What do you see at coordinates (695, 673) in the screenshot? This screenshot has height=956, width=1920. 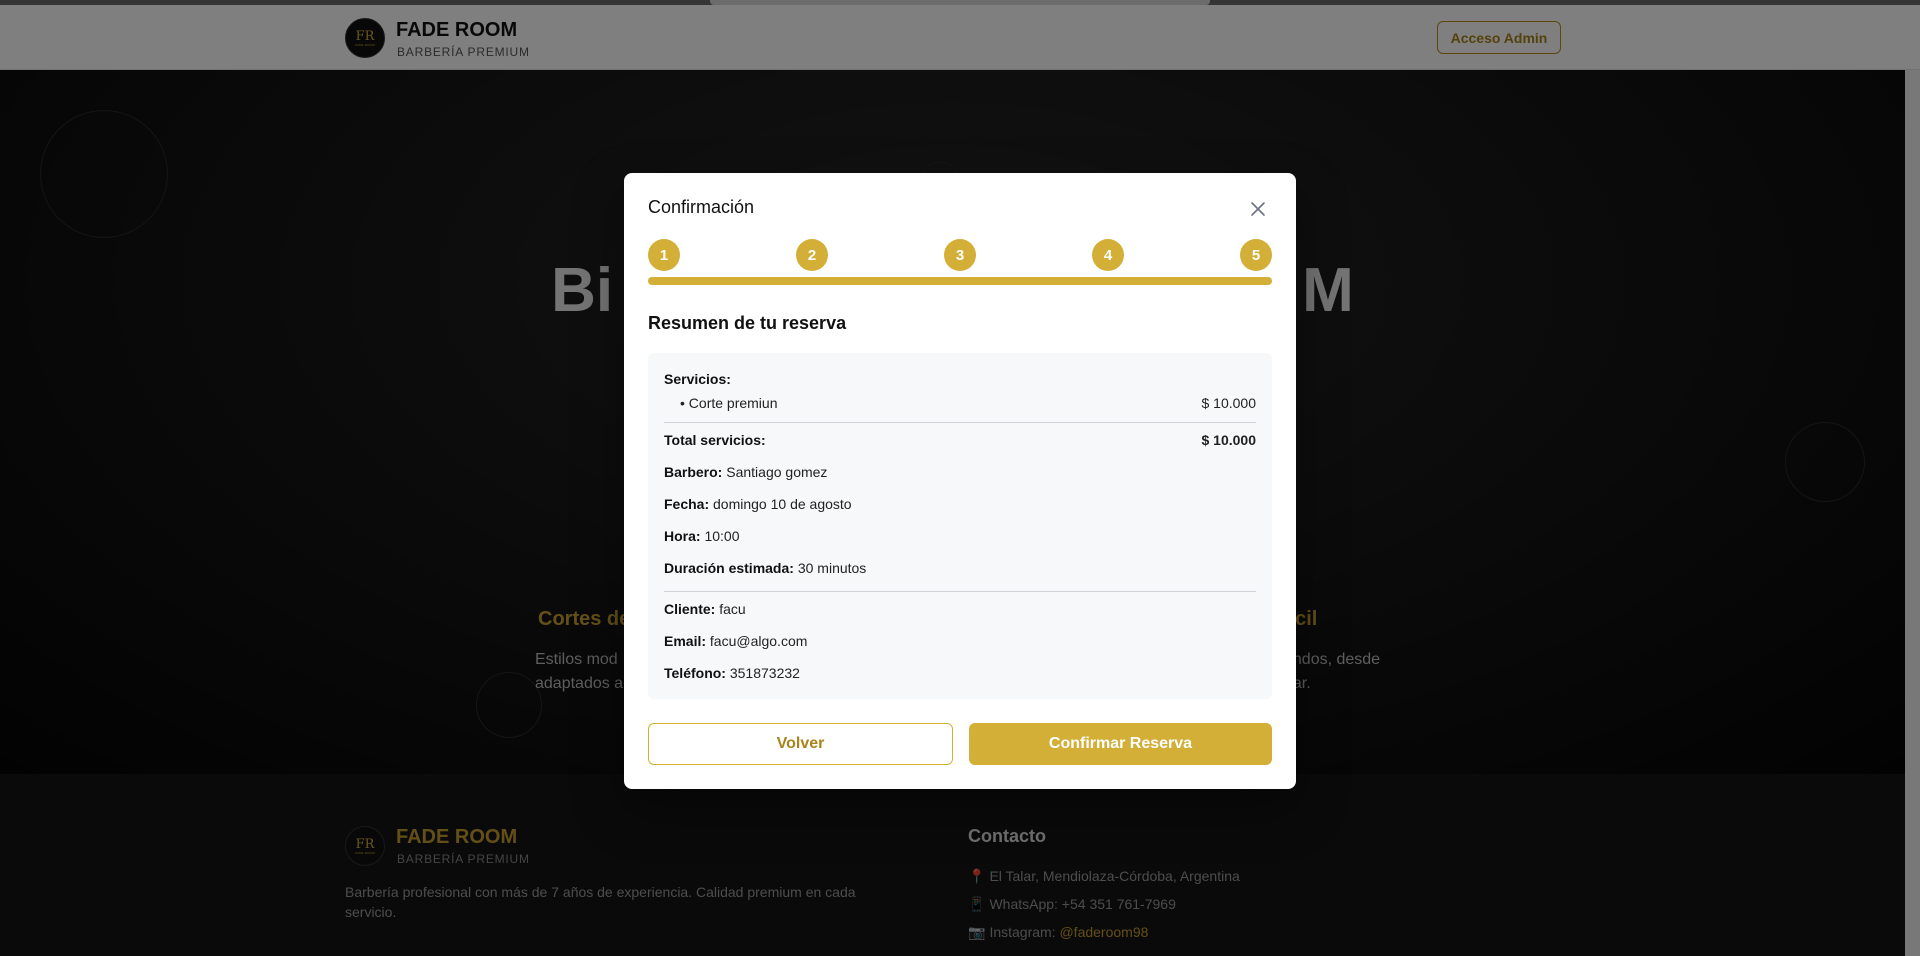 I see `phone-label: Teléfono:` at bounding box center [695, 673].